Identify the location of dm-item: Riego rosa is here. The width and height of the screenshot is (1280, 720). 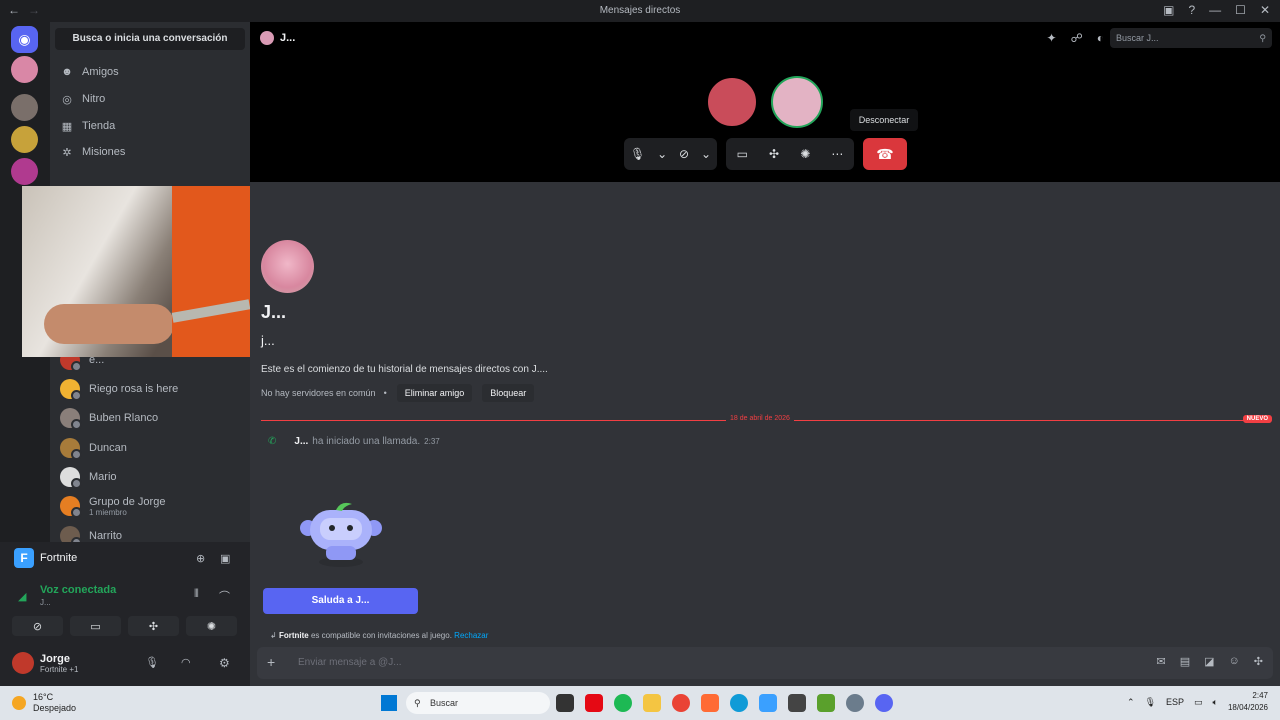
(152, 389).